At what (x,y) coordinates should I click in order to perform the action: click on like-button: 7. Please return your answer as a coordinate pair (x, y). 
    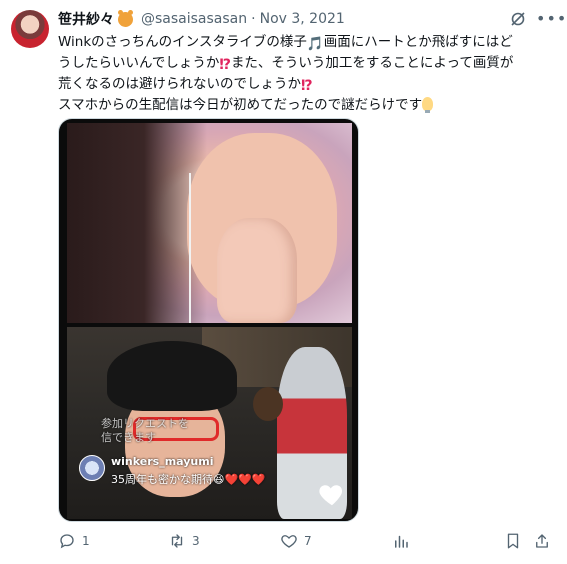
    Looking at the image, I should click on (296, 541).